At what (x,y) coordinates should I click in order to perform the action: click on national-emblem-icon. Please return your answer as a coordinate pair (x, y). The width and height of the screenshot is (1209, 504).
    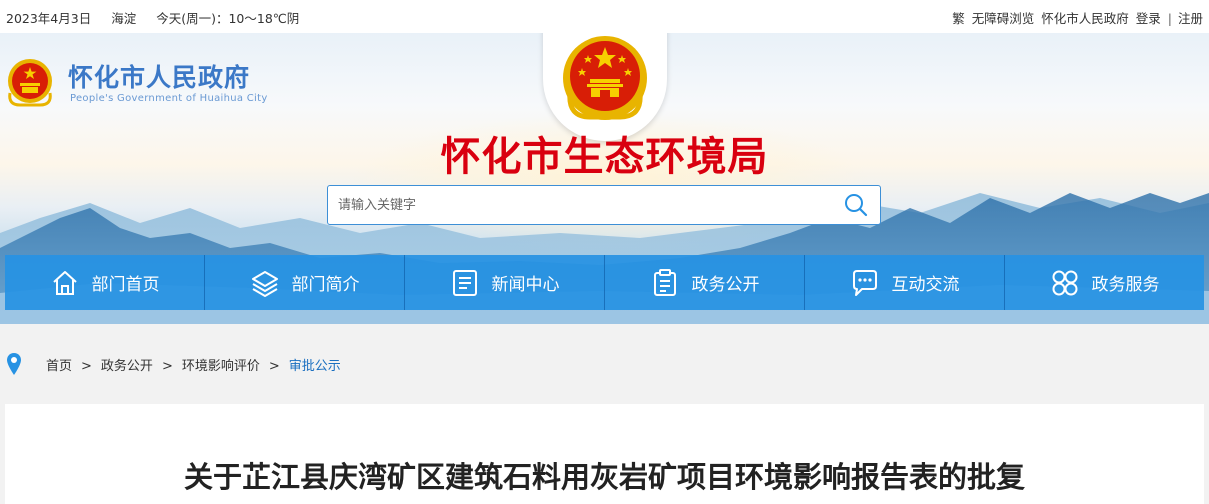
    Looking at the image, I should click on (605, 78).